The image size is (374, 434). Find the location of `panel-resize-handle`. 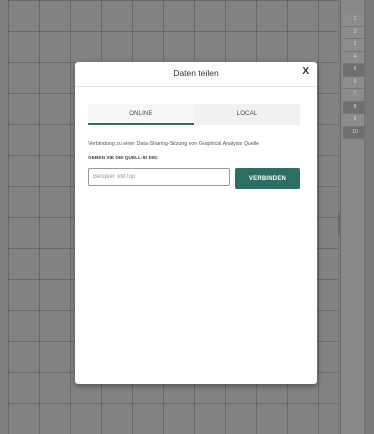

panel-resize-handle is located at coordinates (339, 224).